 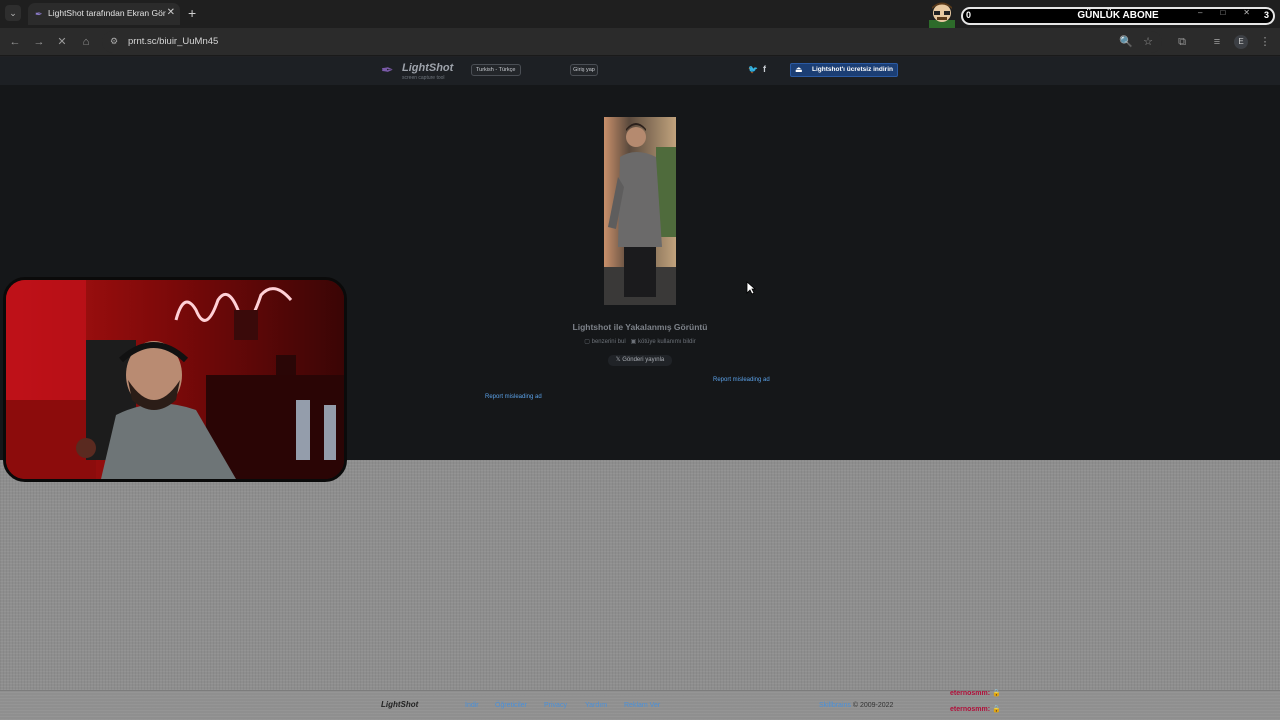 What do you see at coordinates (632, 42) in the screenshot?
I see `address-bar: ⚙ prnt.sc/biuir_UuMn45` at bounding box center [632, 42].